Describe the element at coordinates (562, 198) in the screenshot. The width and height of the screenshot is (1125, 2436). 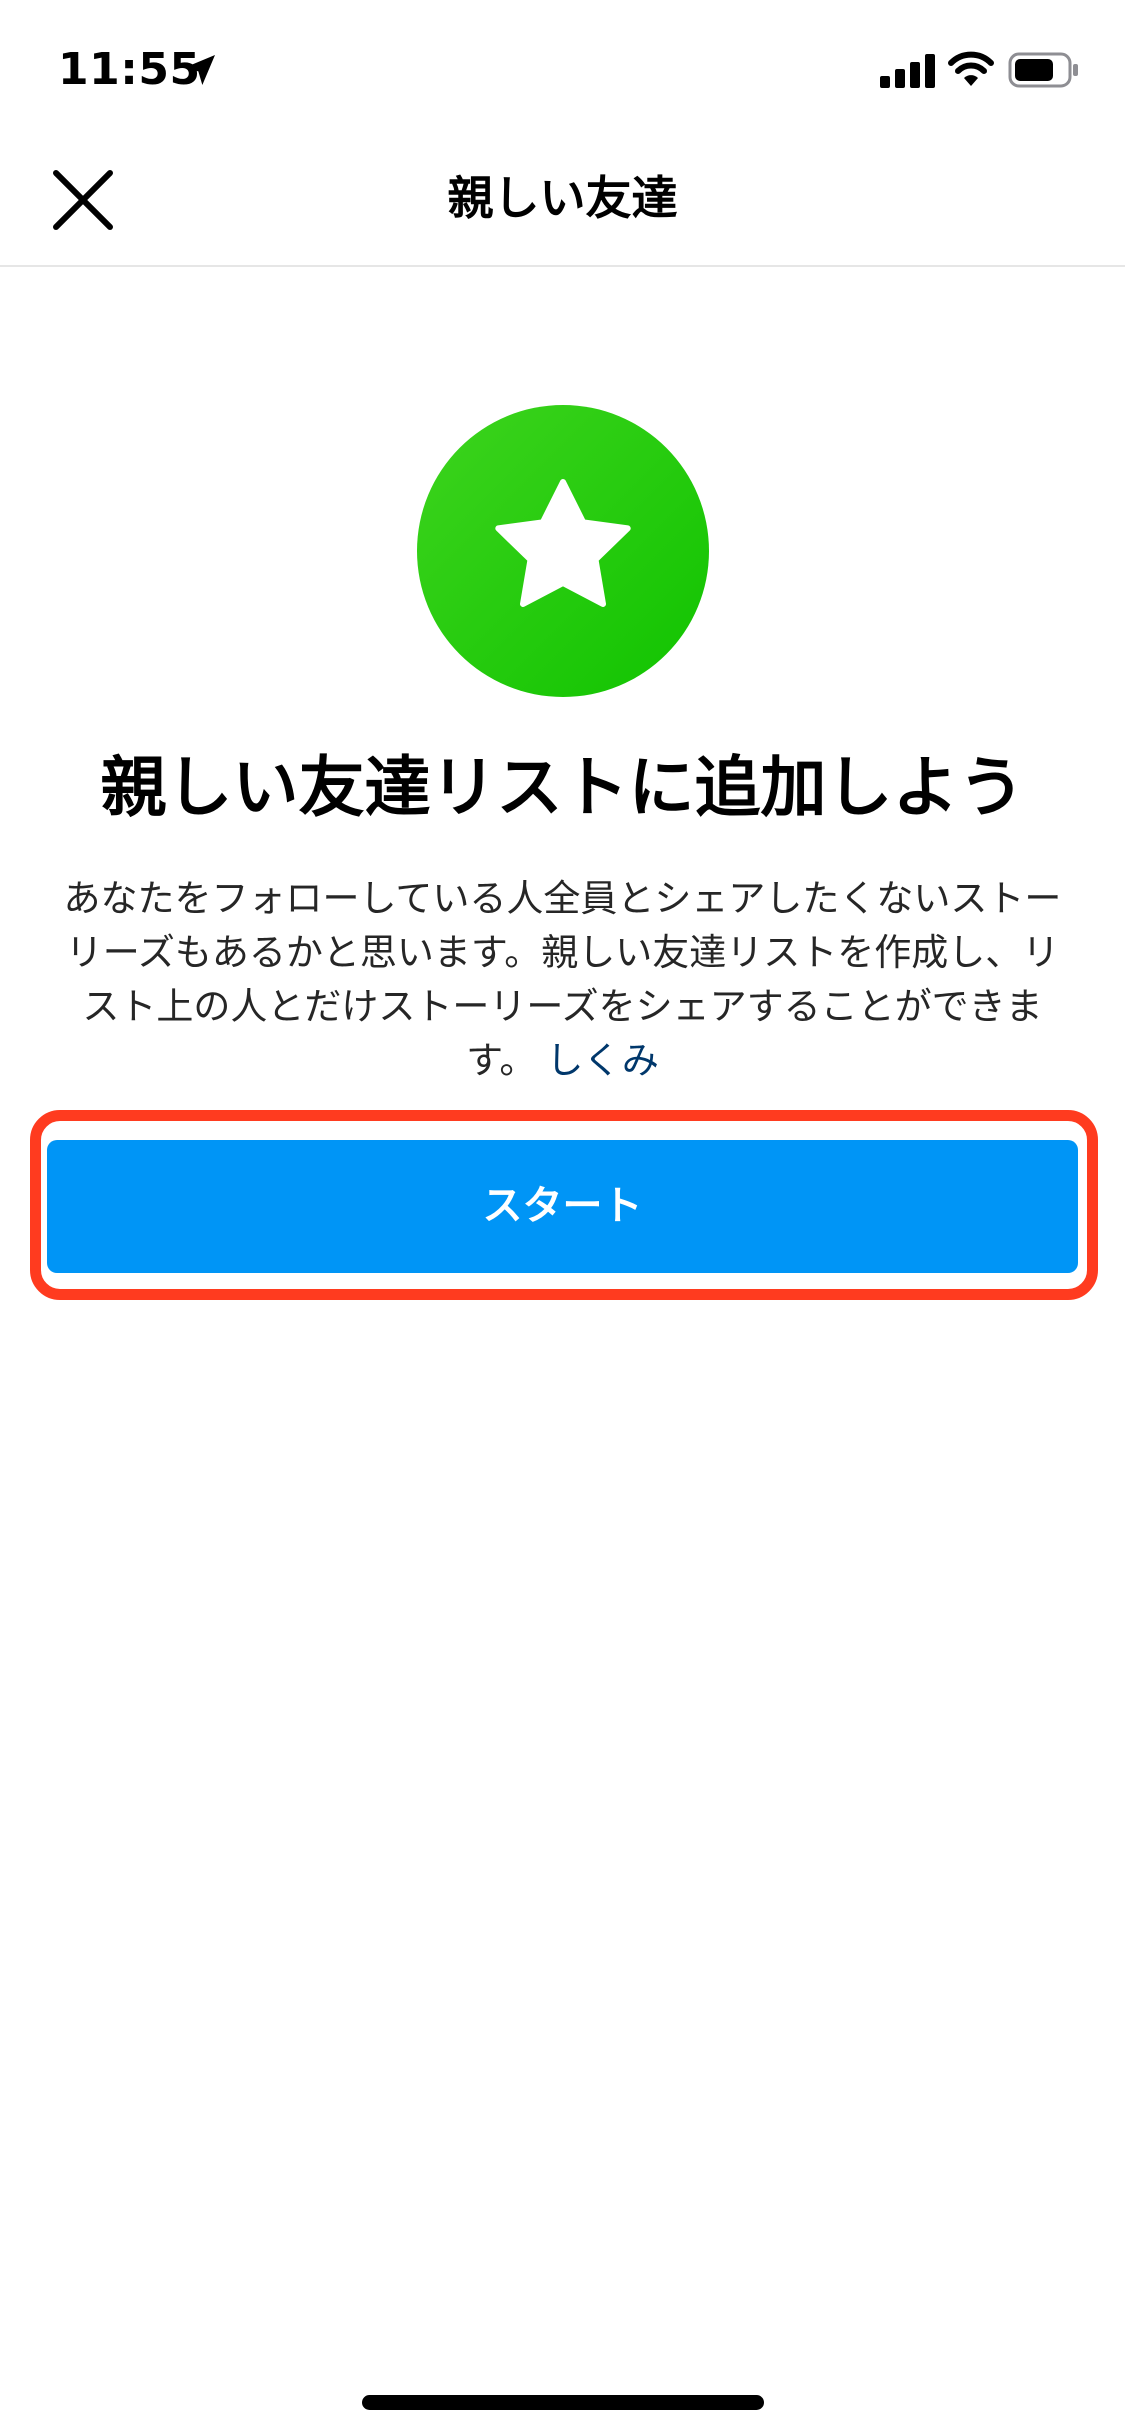
I see `page-title: 親しい友達` at that location.